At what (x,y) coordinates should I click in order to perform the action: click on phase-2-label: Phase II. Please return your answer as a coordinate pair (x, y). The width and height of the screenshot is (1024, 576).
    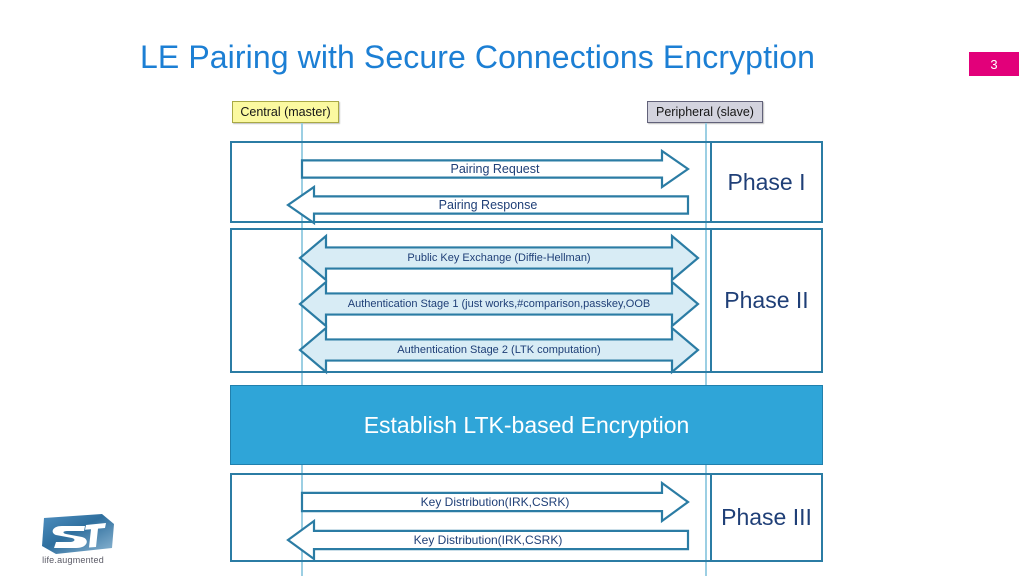
    Looking at the image, I should click on (766, 300).